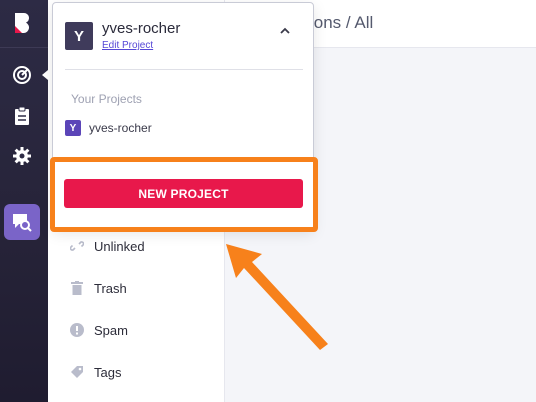 Image resolution: width=536 pixels, height=402 pixels. Describe the element at coordinates (23, 23) in the screenshot. I see `app-logo` at that location.